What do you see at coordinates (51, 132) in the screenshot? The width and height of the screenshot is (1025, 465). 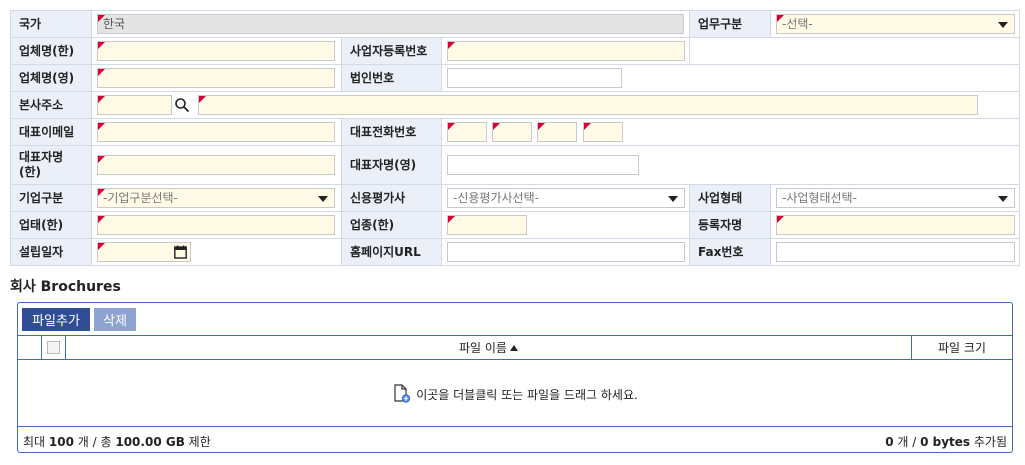 I see `rep-email-label: 대표이메일` at bounding box center [51, 132].